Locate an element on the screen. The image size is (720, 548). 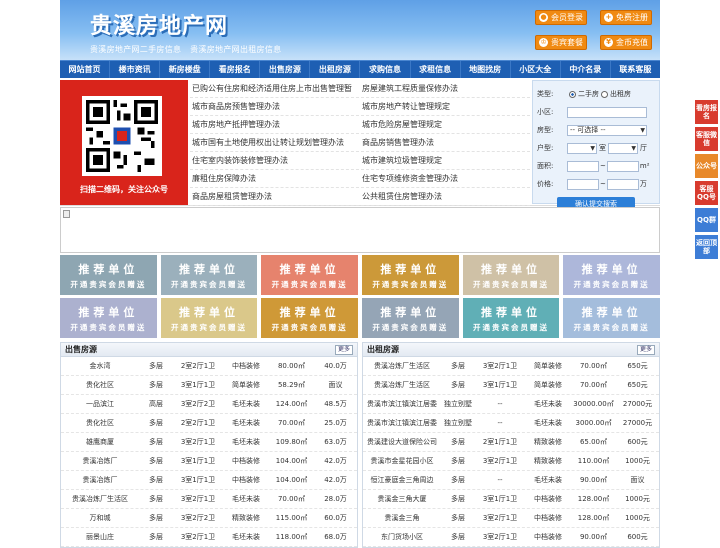
sale-cell: 丽景山庄 is located at coordinates (100, 537).